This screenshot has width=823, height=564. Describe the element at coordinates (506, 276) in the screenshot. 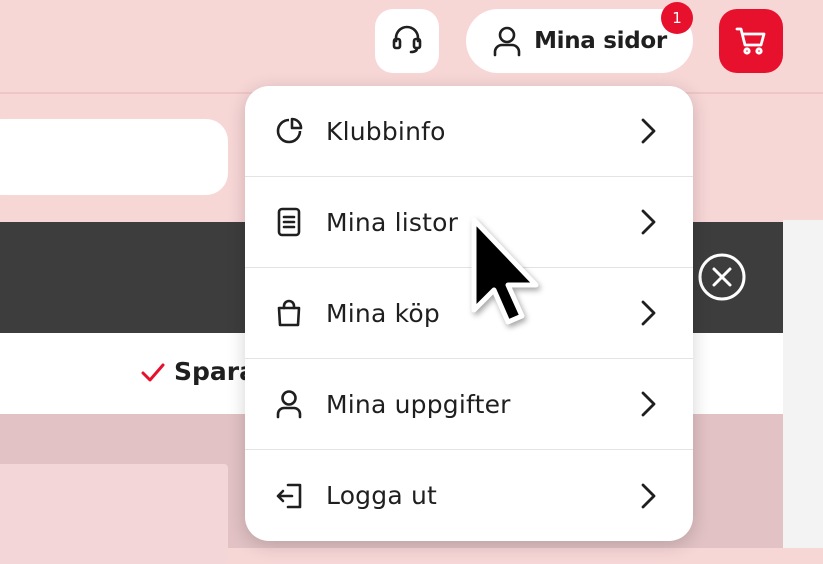

I see `mouse-cursor-icon` at that location.